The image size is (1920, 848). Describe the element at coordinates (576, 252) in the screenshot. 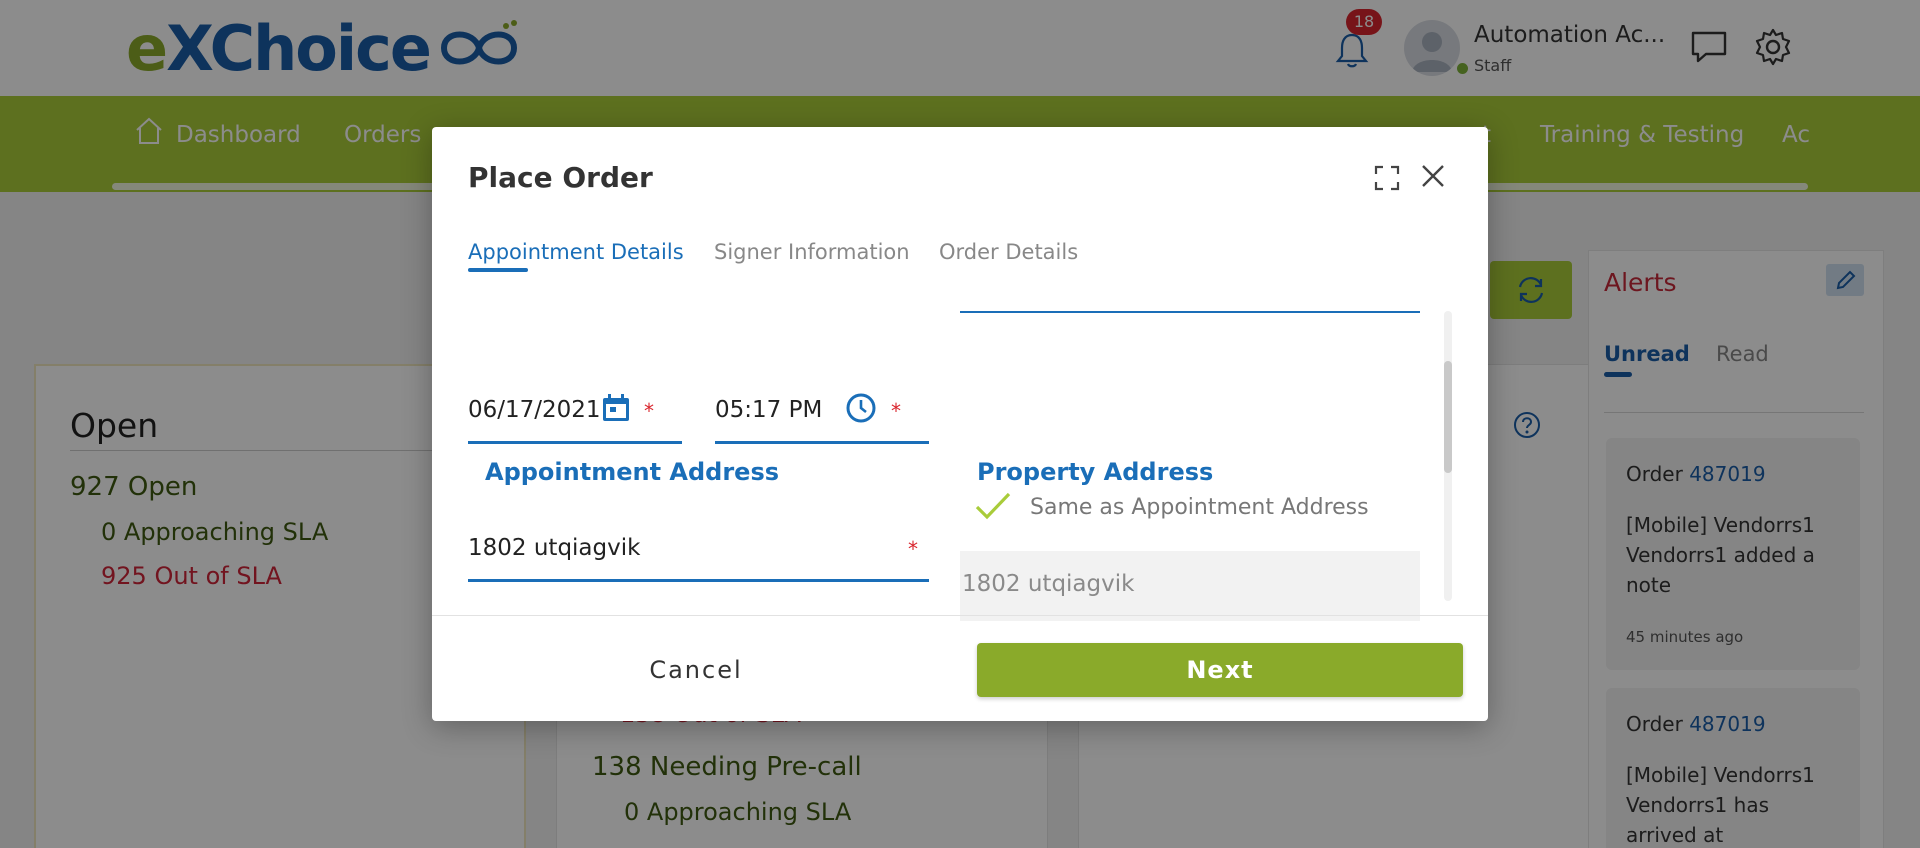

I see `tab-appointment-details: Appointment Details` at that location.